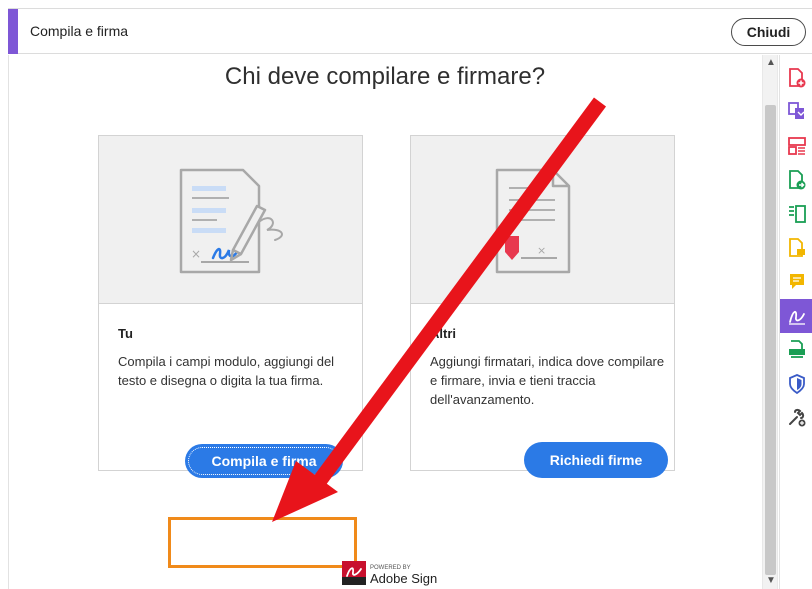 This screenshot has width=812, height=589. I want to click on more-tools-icon, so click(797, 417).